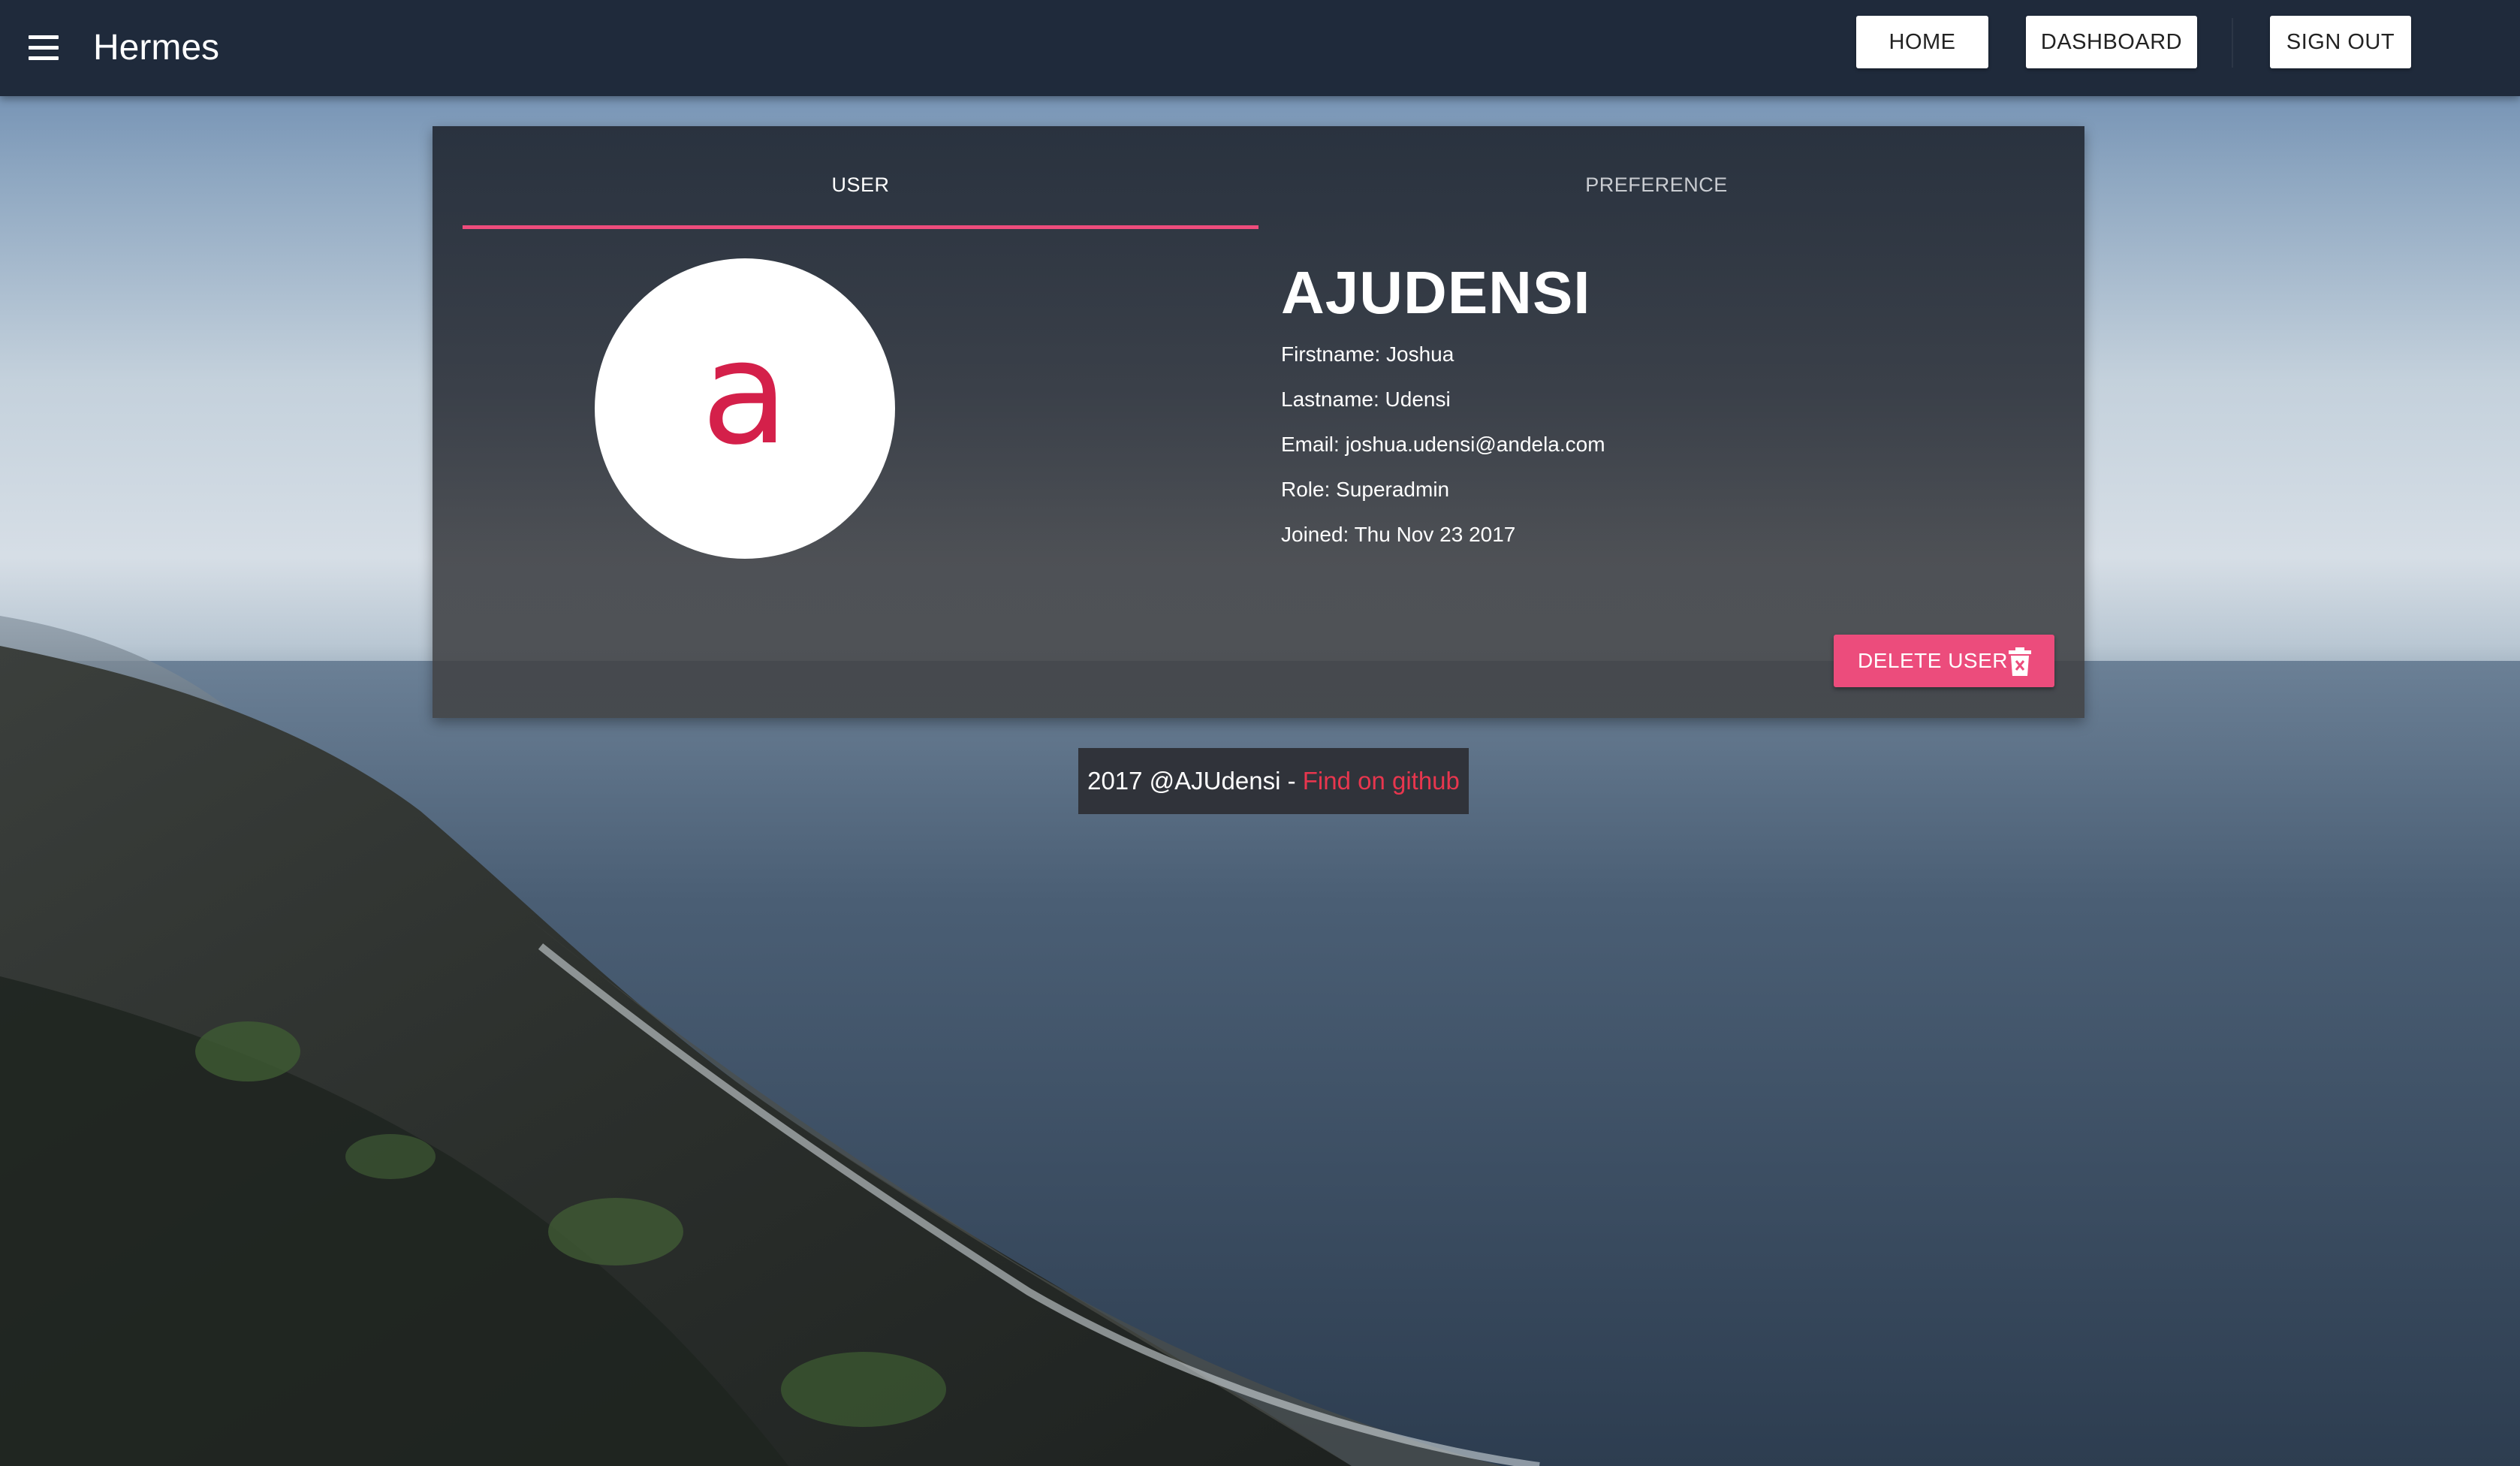  Describe the element at coordinates (1443, 444) in the screenshot. I see `email-field: Email: joshua.udensi@andela.com` at that location.